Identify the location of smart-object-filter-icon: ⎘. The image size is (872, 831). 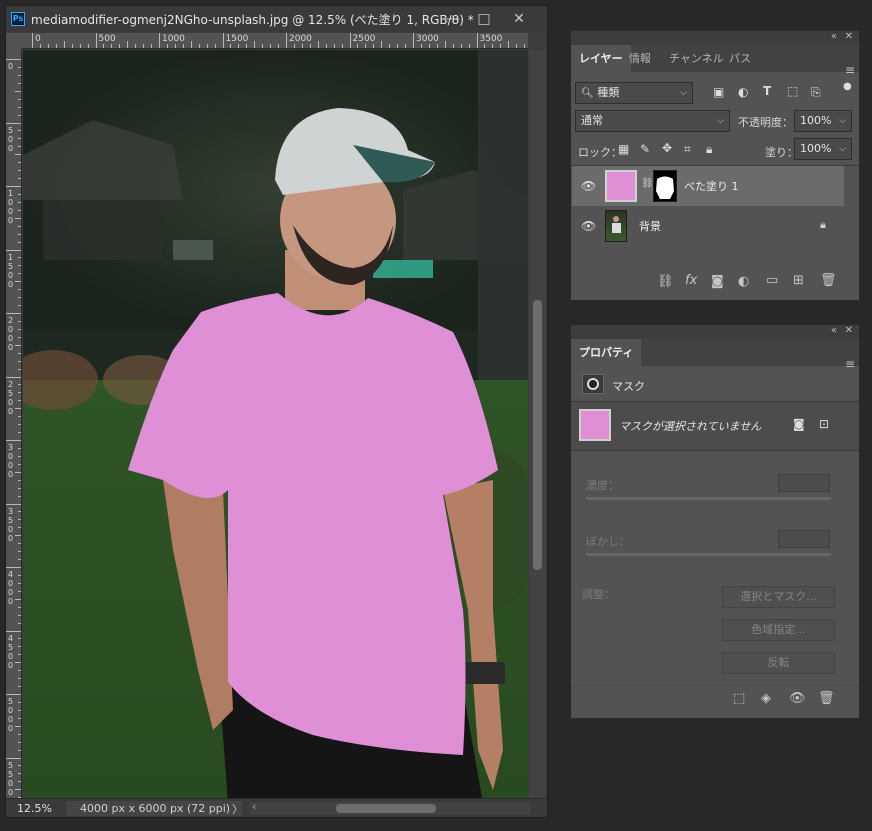
(816, 92).